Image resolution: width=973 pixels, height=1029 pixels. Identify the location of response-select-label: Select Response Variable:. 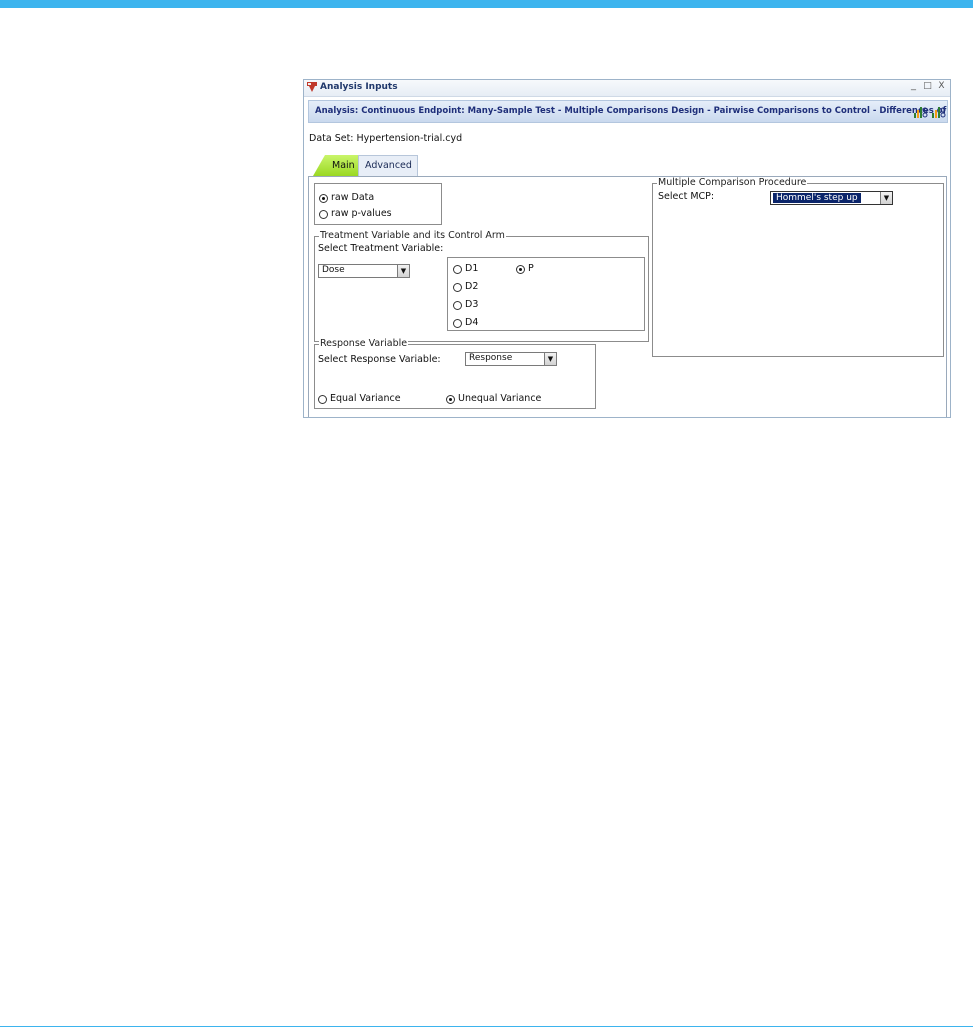
(379, 359).